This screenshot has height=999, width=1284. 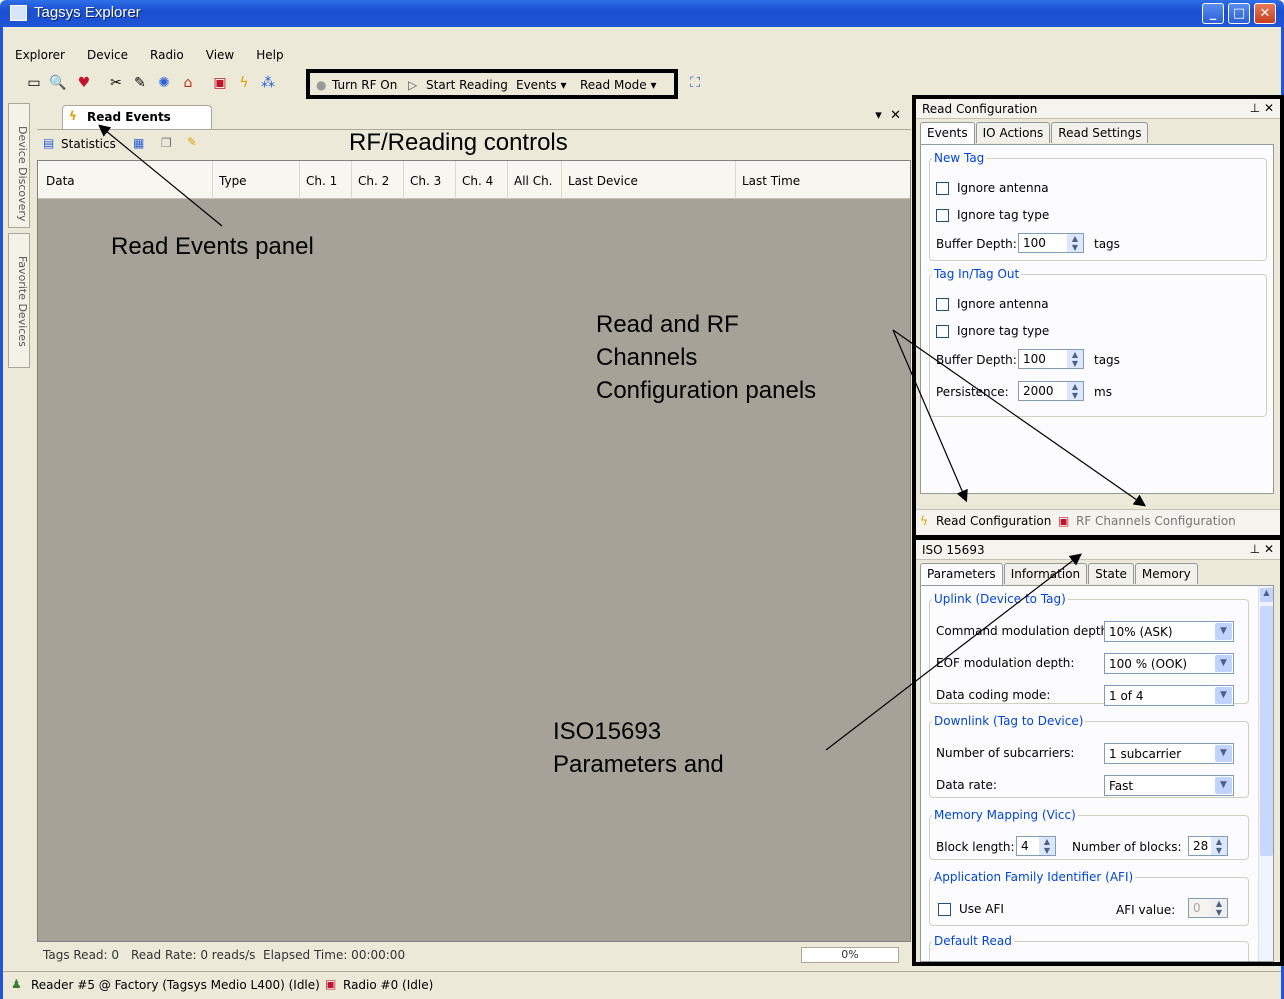 What do you see at coordinates (1265, 13) in the screenshot?
I see `close-button: ✕` at bounding box center [1265, 13].